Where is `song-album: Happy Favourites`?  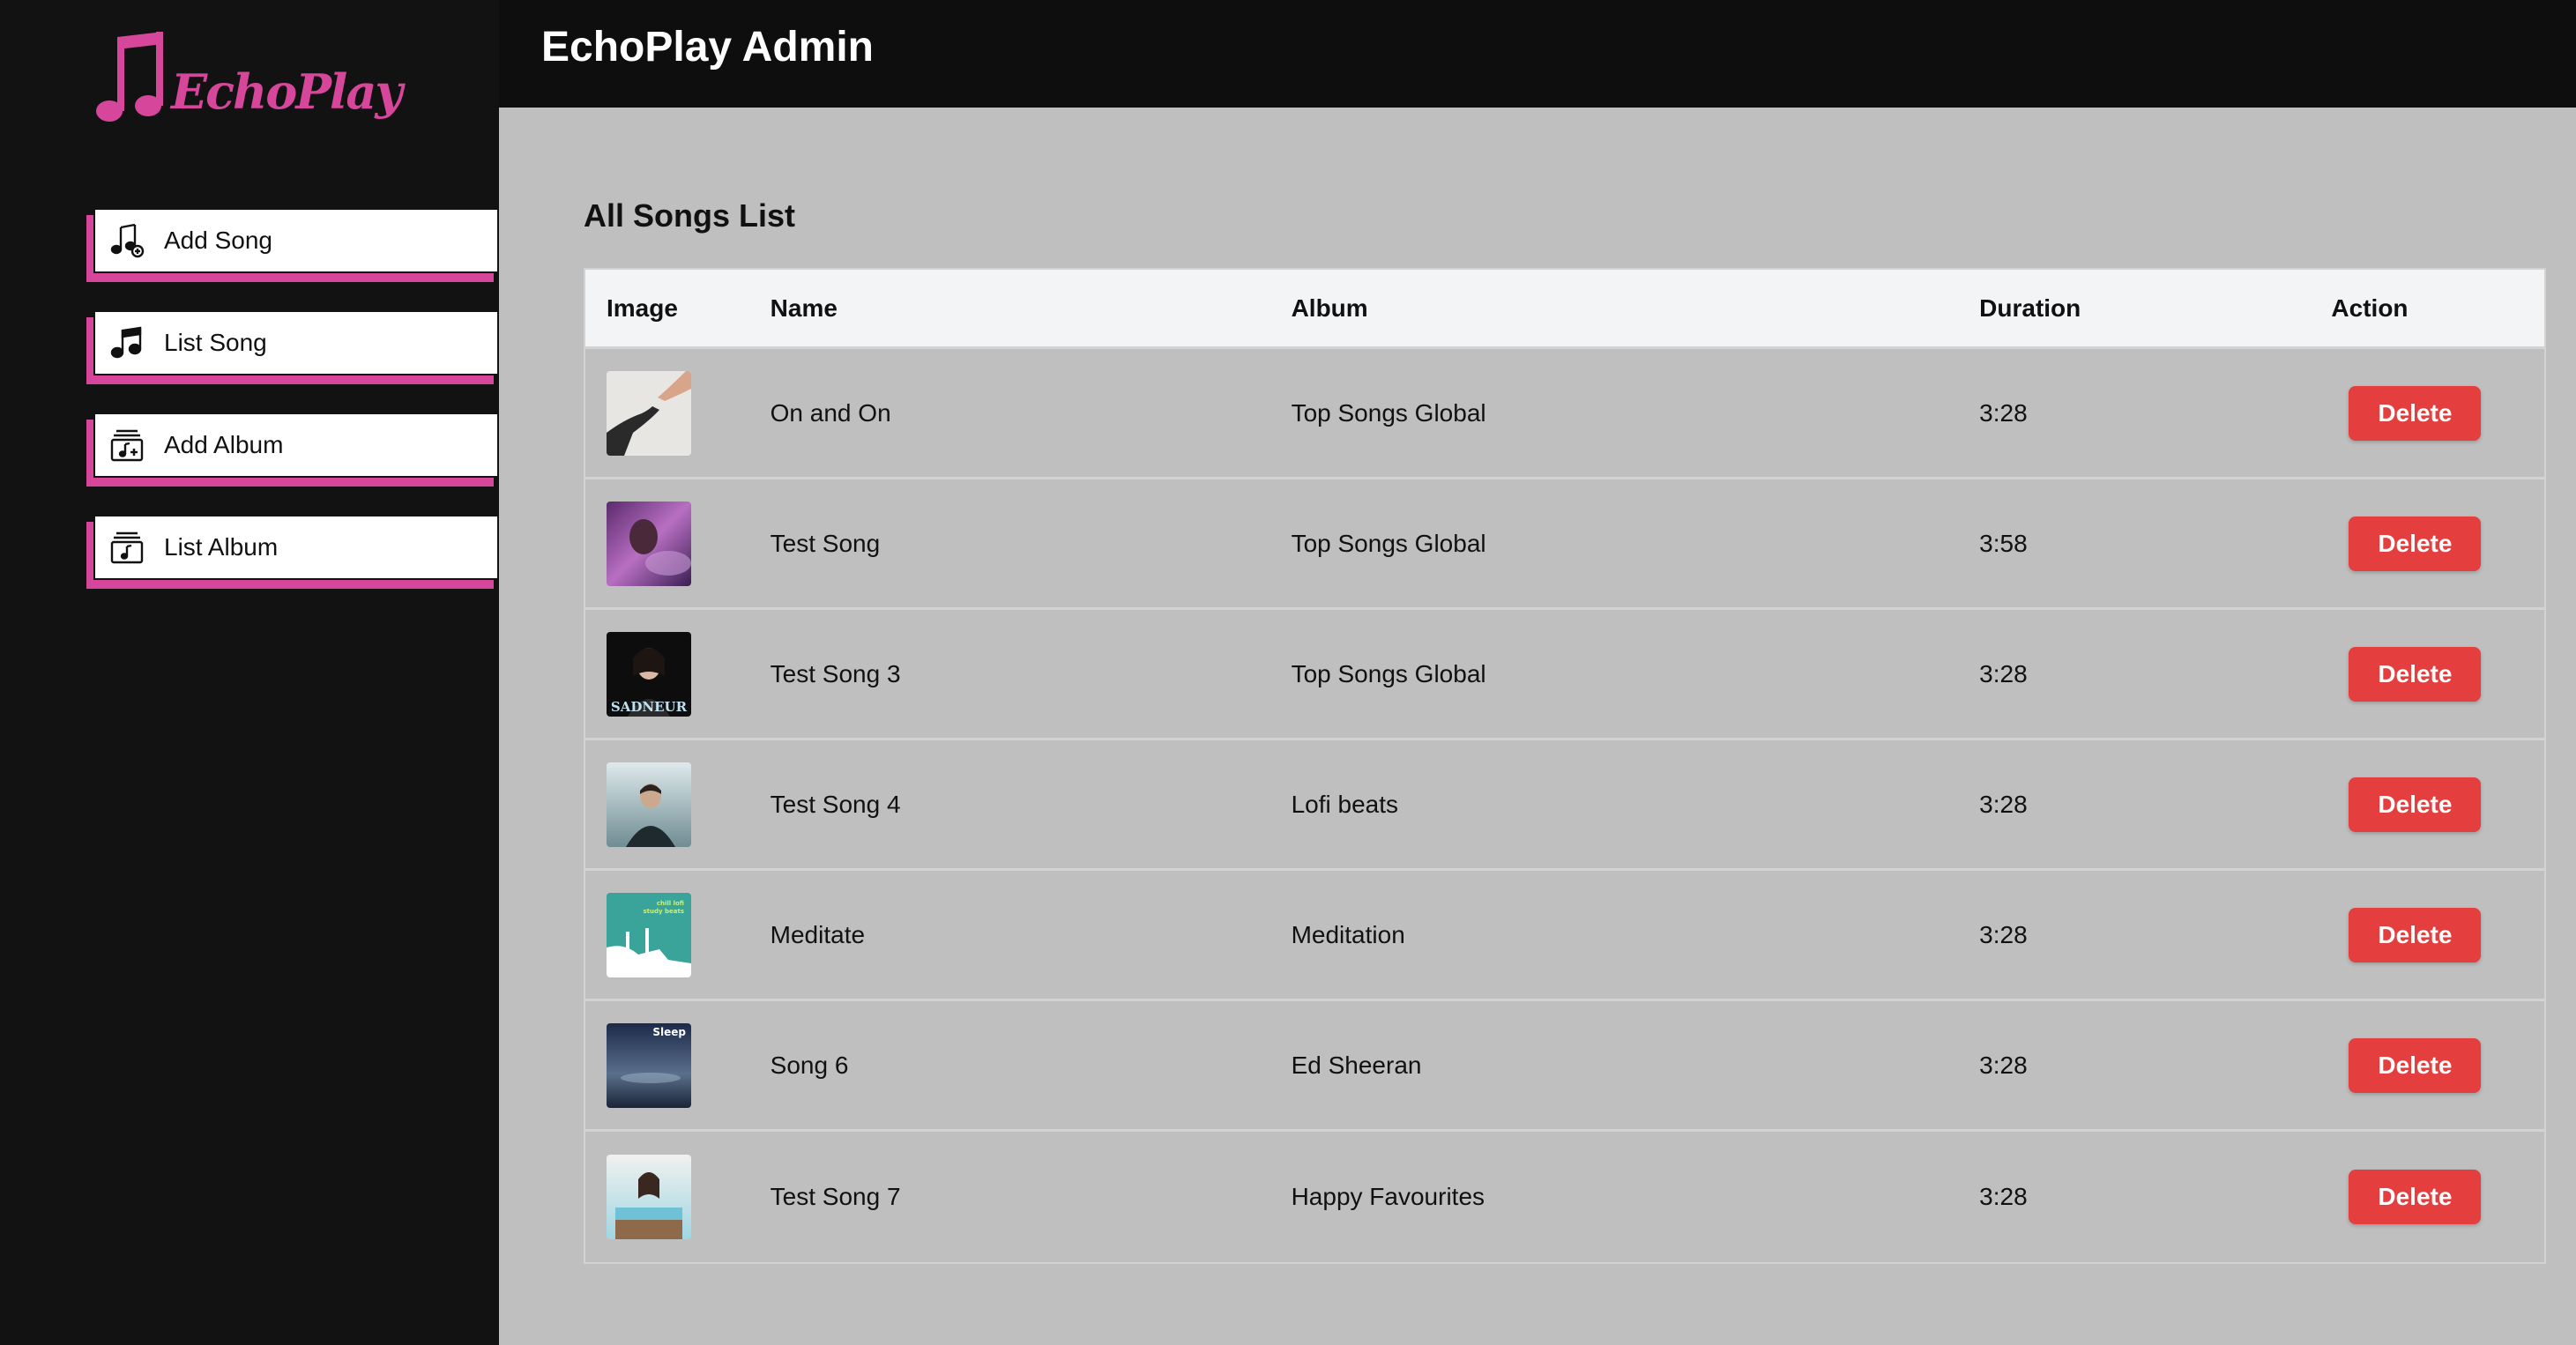
song-album: Happy Favourites is located at coordinates (1388, 1196).